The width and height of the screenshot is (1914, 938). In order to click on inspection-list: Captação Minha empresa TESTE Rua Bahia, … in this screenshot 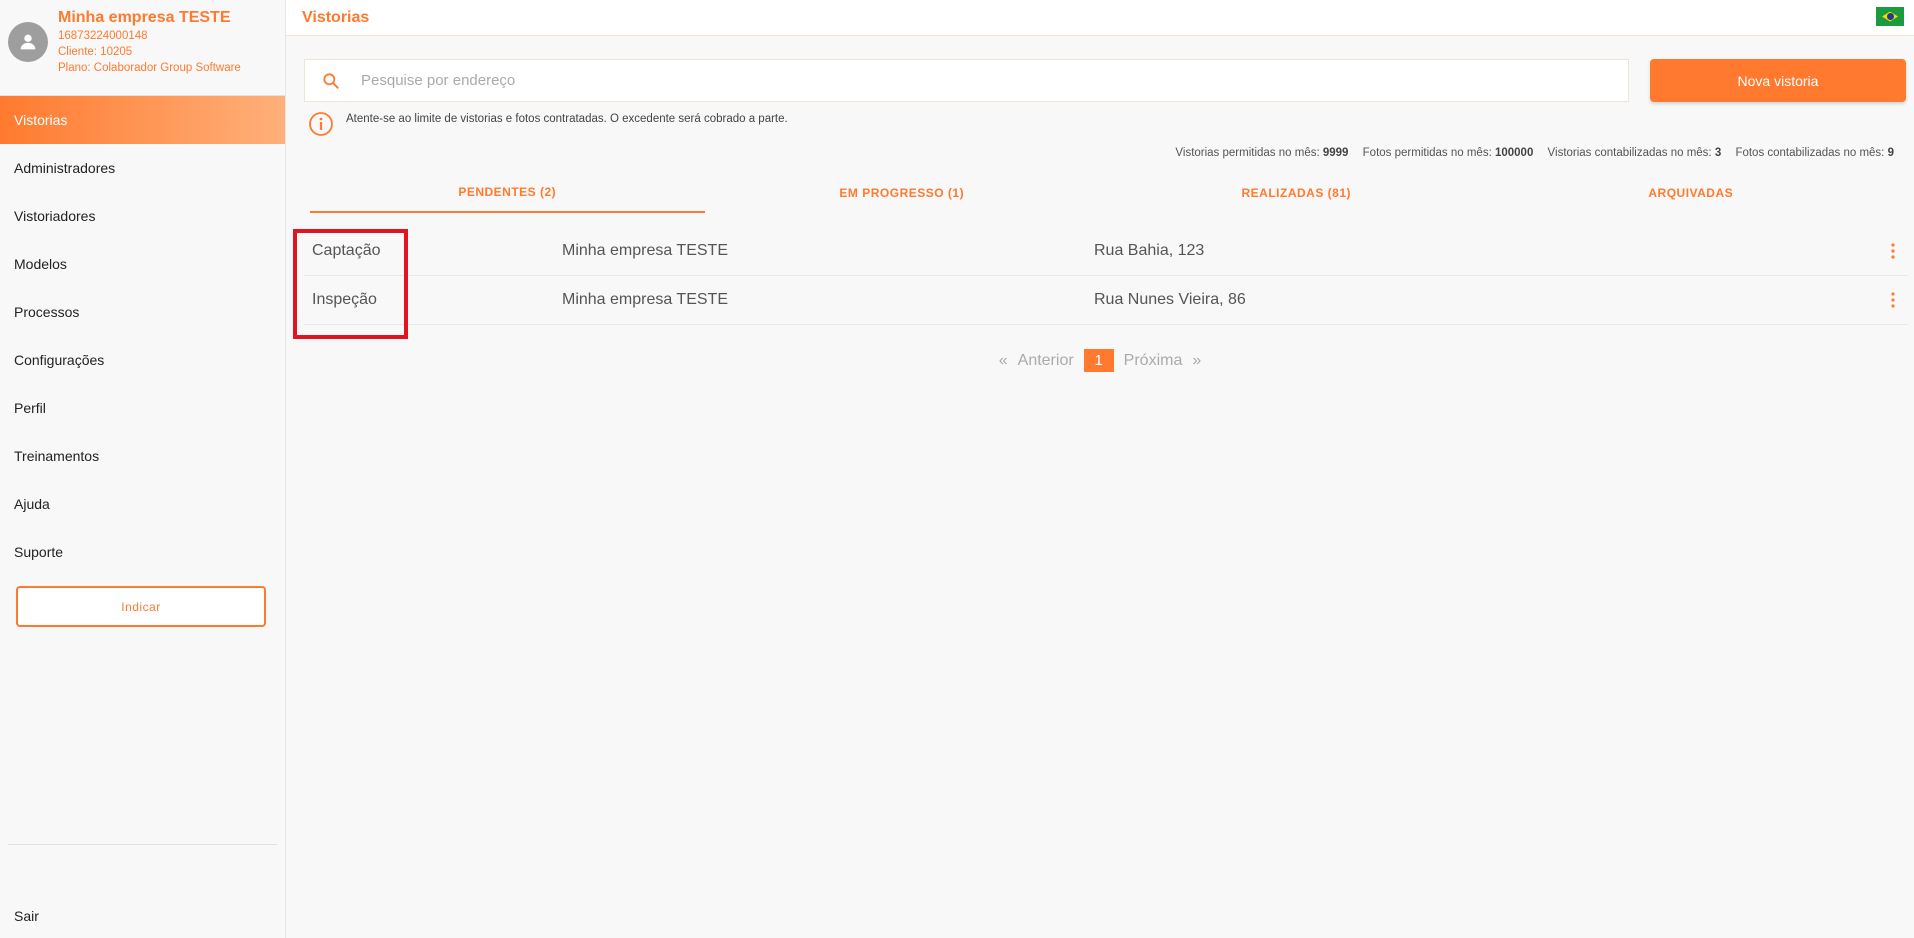, I will do `click(1106, 276)`.